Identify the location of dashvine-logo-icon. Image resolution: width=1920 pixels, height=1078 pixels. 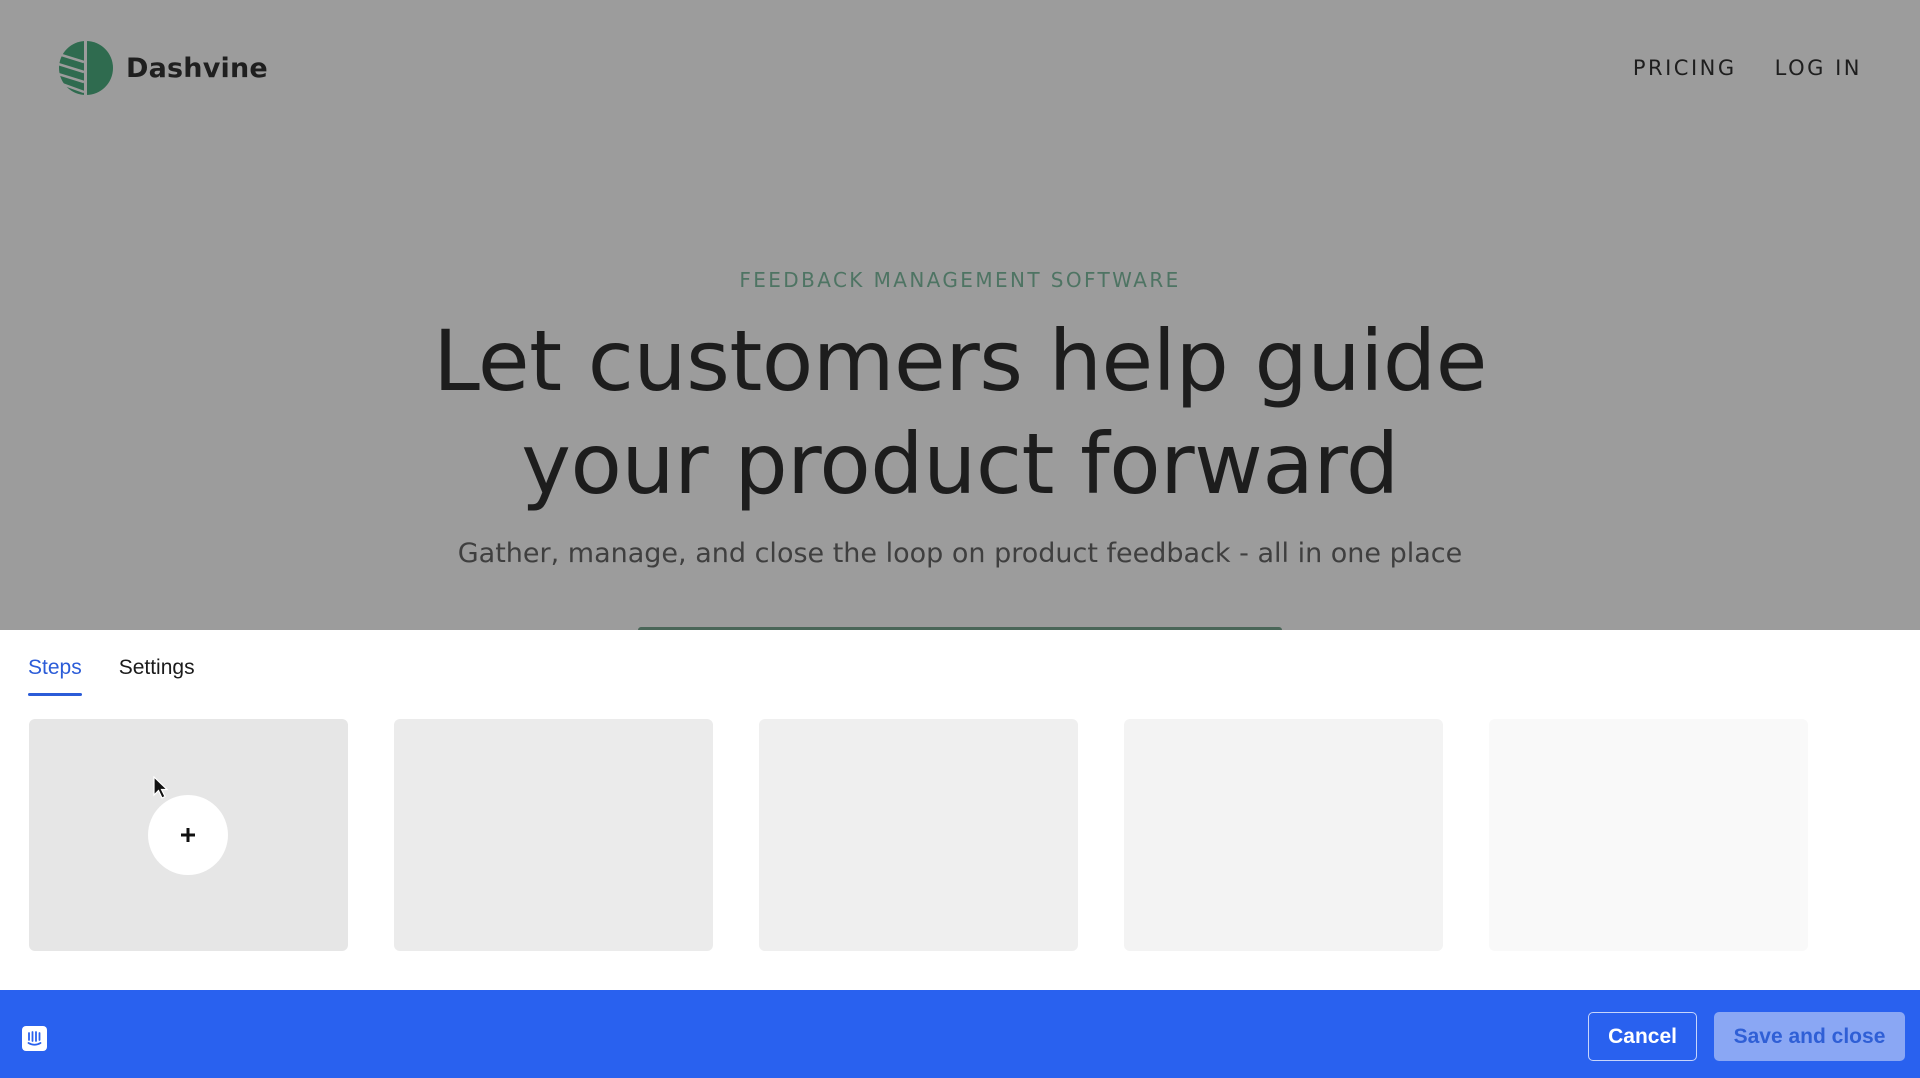
(85, 68).